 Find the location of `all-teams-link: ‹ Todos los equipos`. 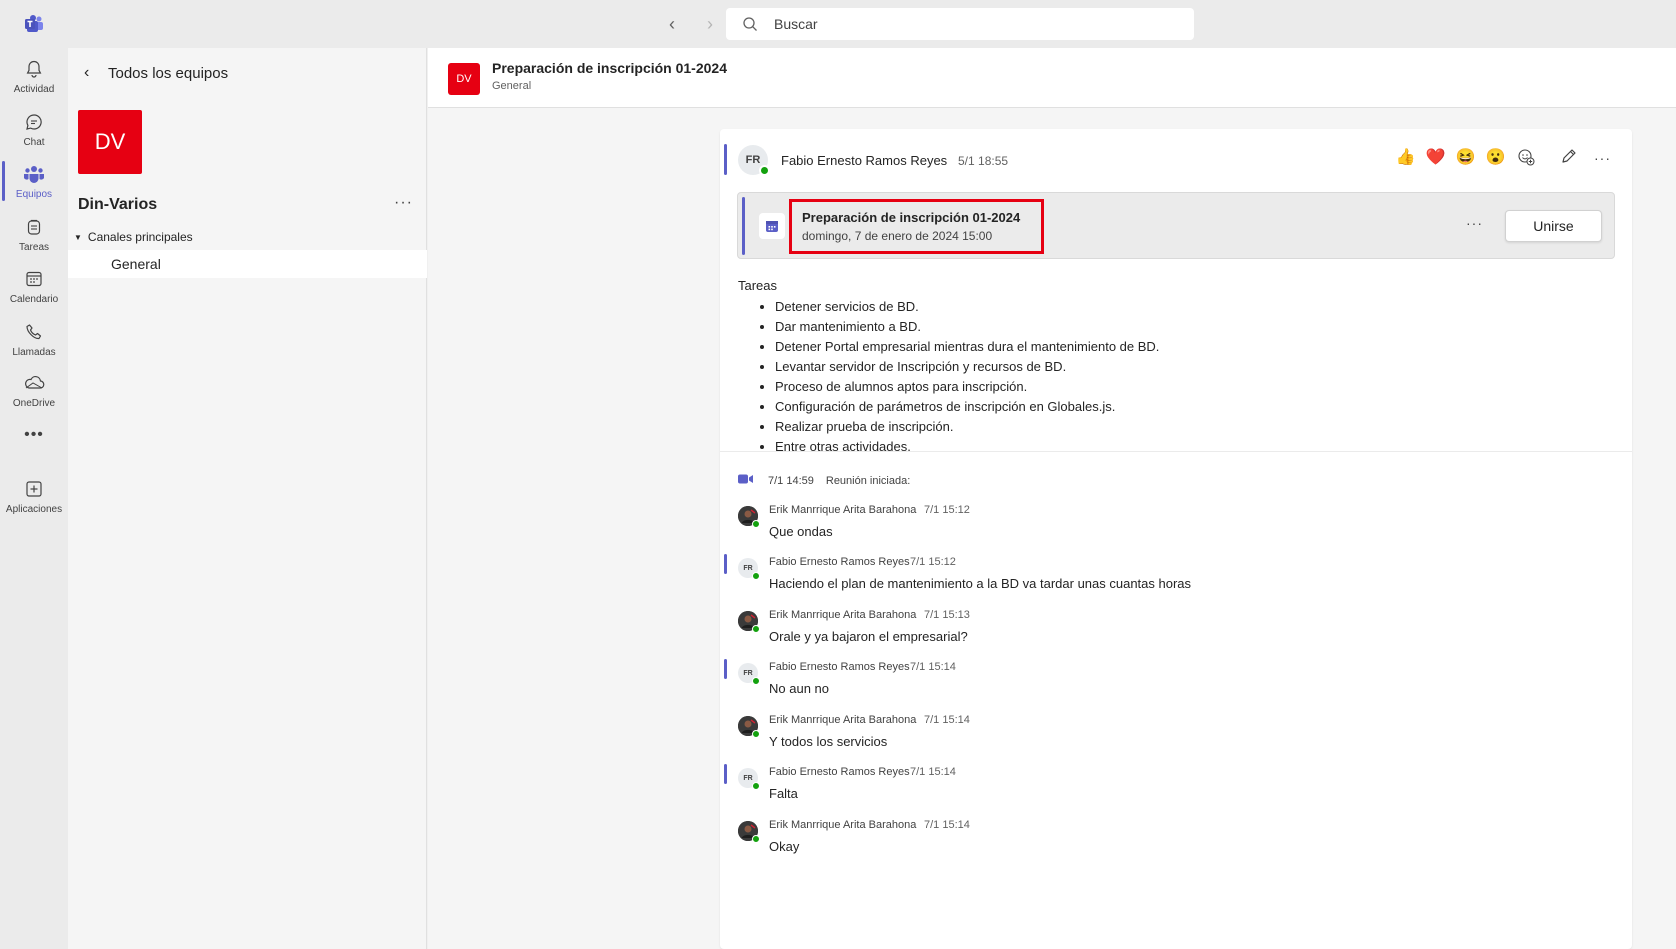

all-teams-link: ‹ Todos los equipos is located at coordinates (156, 73).